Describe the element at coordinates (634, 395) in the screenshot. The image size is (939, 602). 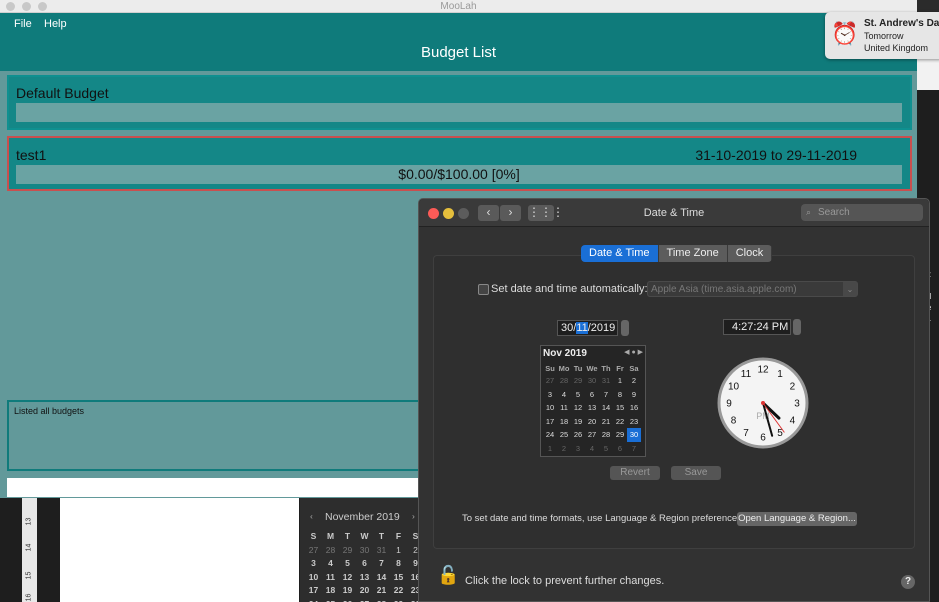
I see `calendar-day: 9` at that location.